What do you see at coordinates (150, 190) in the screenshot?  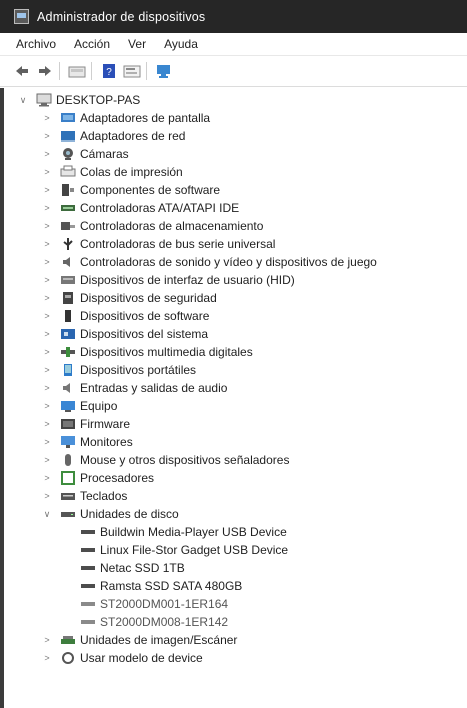 I see `category-label: Componentes de software` at bounding box center [150, 190].